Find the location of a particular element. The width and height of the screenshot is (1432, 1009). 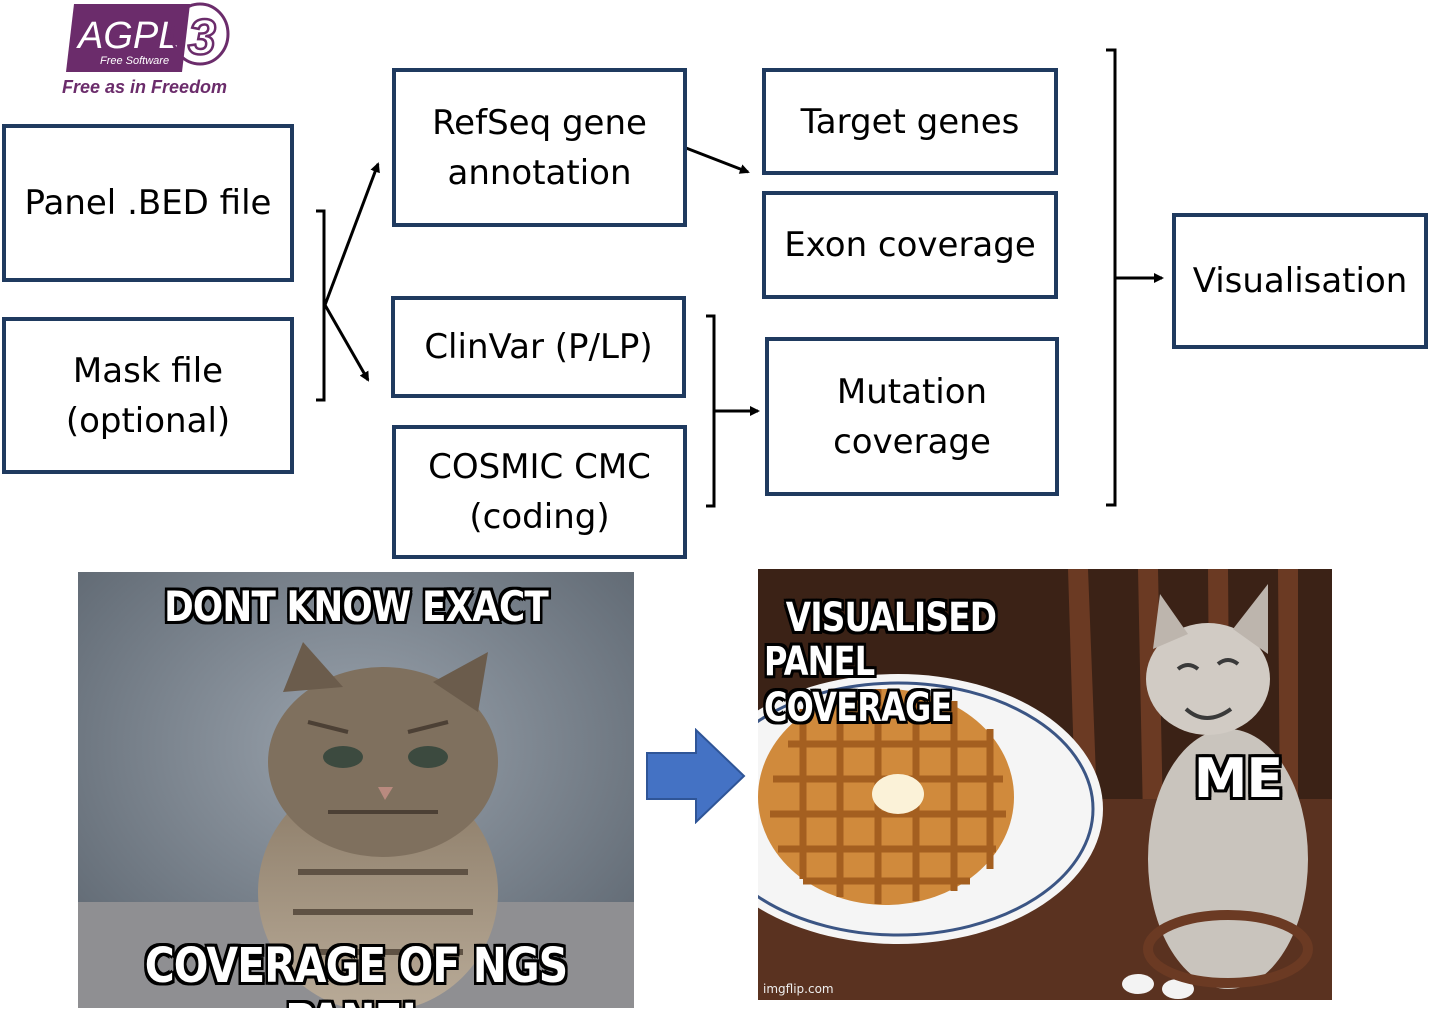

mask-file-optional-label: (optional) is located at coordinates (148, 420).